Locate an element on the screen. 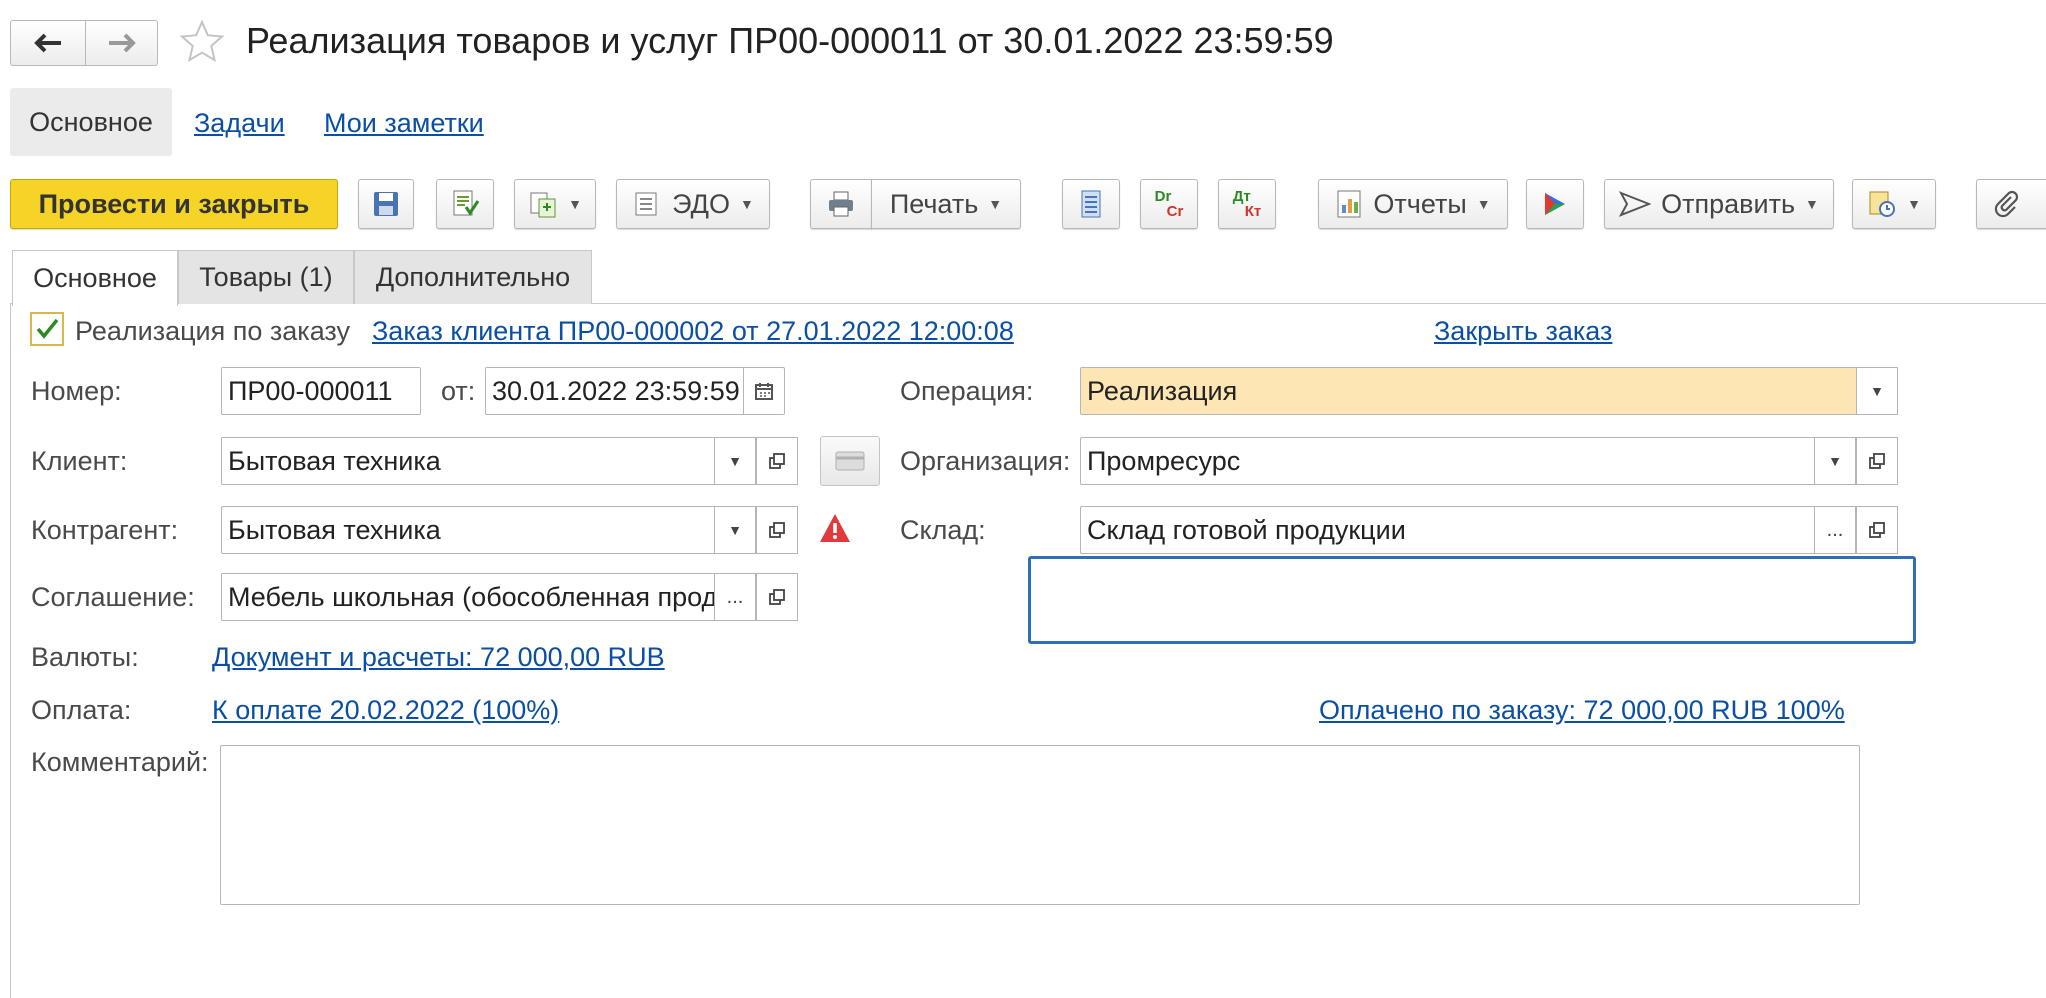 The width and height of the screenshot is (2046, 998). arrow-left-icon is located at coordinates (47, 43).